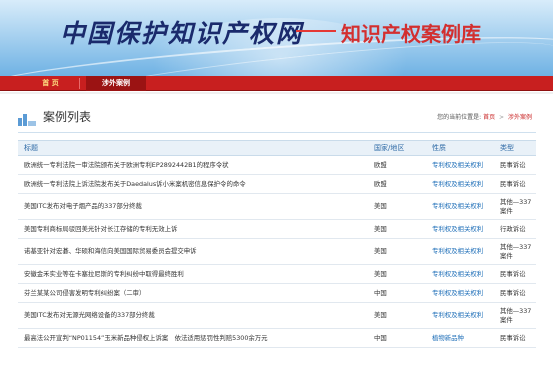  Describe the element at coordinates (411, 34) in the screenshot. I see `site-subtitle: 知识产权案例库` at that location.